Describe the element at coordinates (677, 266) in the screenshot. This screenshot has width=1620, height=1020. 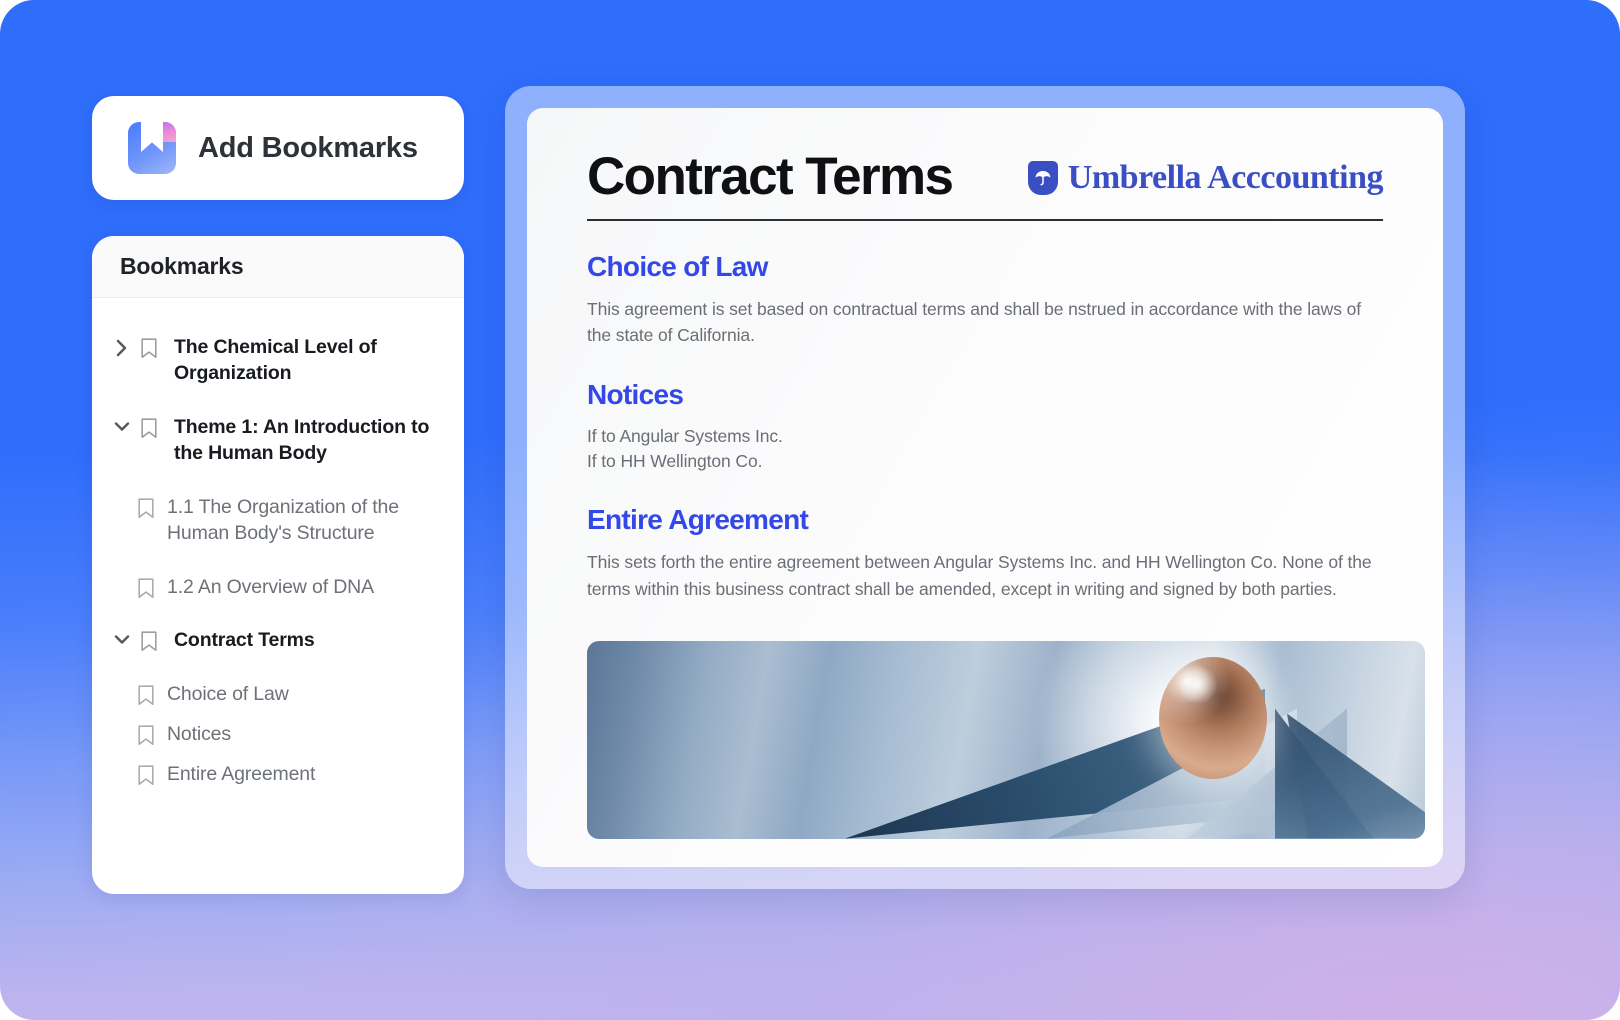
I see `section-heading: Choice of Law` at that location.